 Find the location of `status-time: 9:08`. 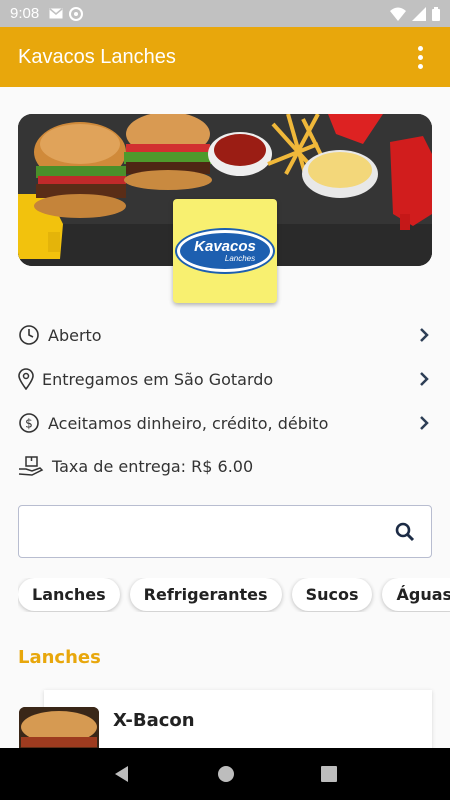

status-time: 9:08 is located at coordinates (25, 13).